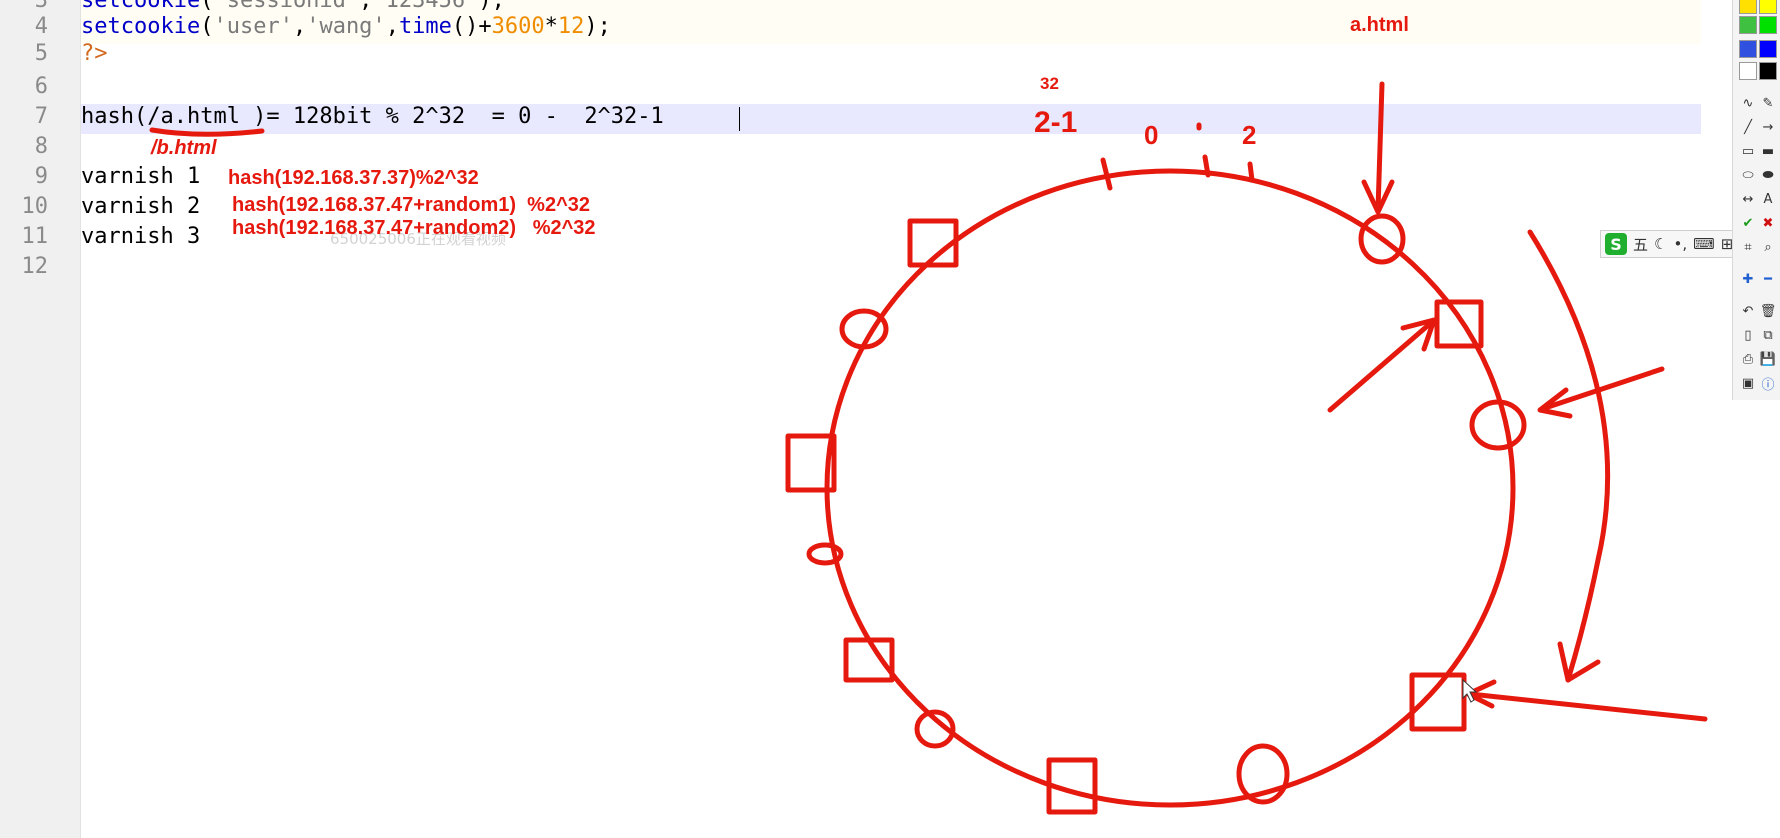 The width and height of the screenshot is (1780, 838). What do you see at coordinates (1748, 7) in the screenshot?
I see `color-swatch-yellow` at bounding box center [1748, 7].